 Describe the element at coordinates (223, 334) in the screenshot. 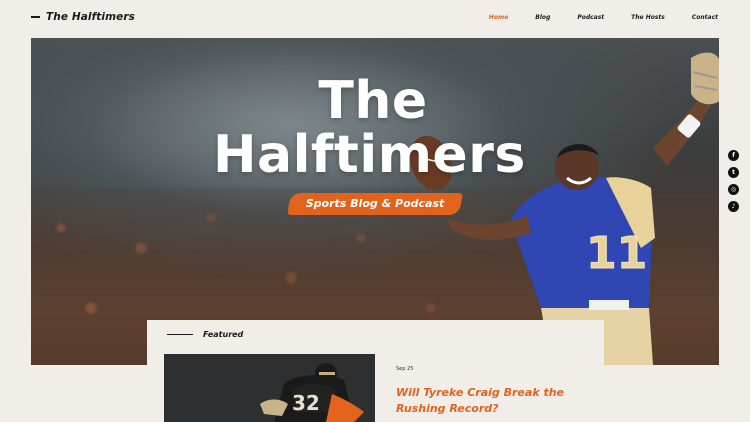

I see `featured-label: Featured` at that location.